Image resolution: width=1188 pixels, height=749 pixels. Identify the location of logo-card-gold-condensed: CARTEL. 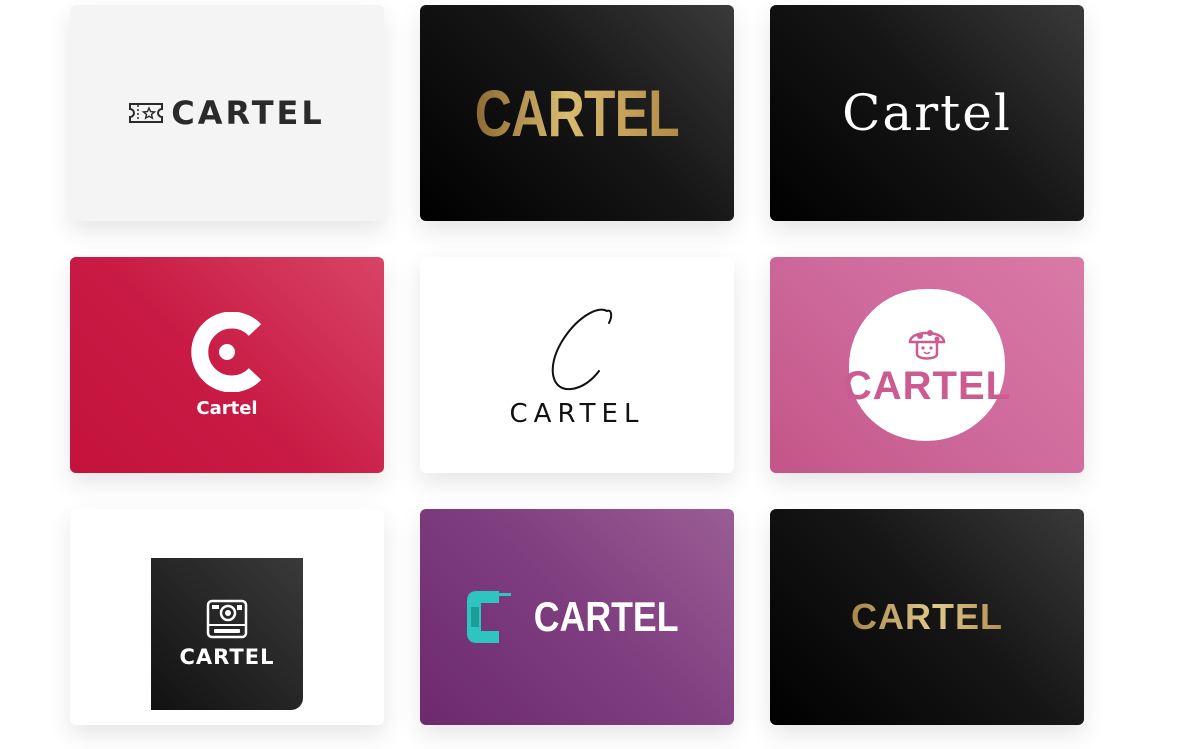
(577, 113).